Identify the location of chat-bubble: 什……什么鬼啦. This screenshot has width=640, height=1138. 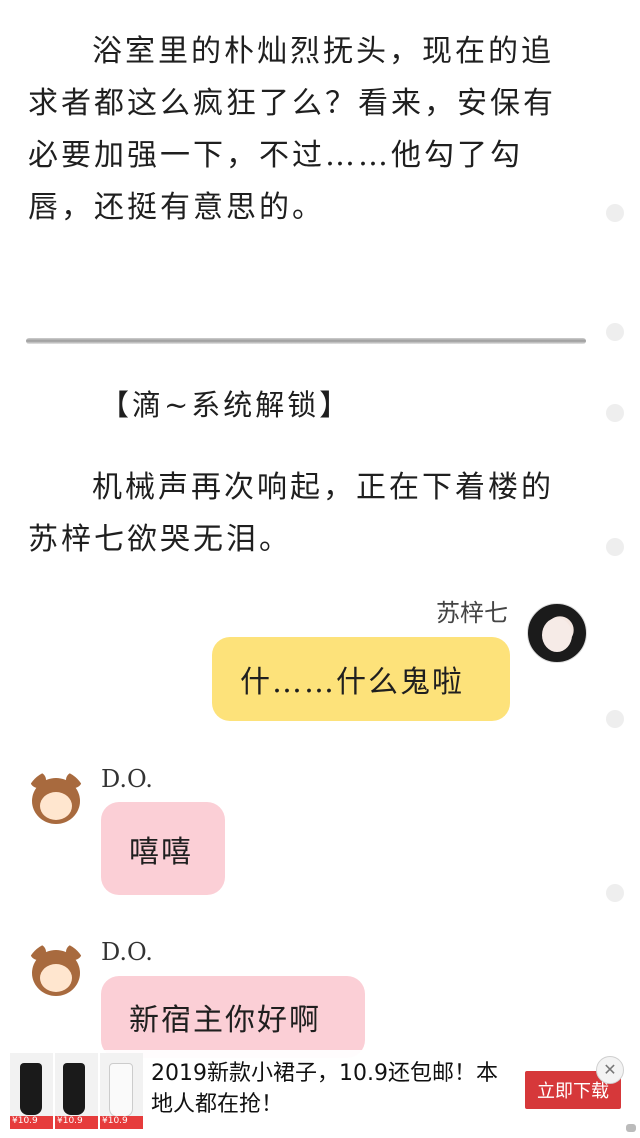
(361, 679).